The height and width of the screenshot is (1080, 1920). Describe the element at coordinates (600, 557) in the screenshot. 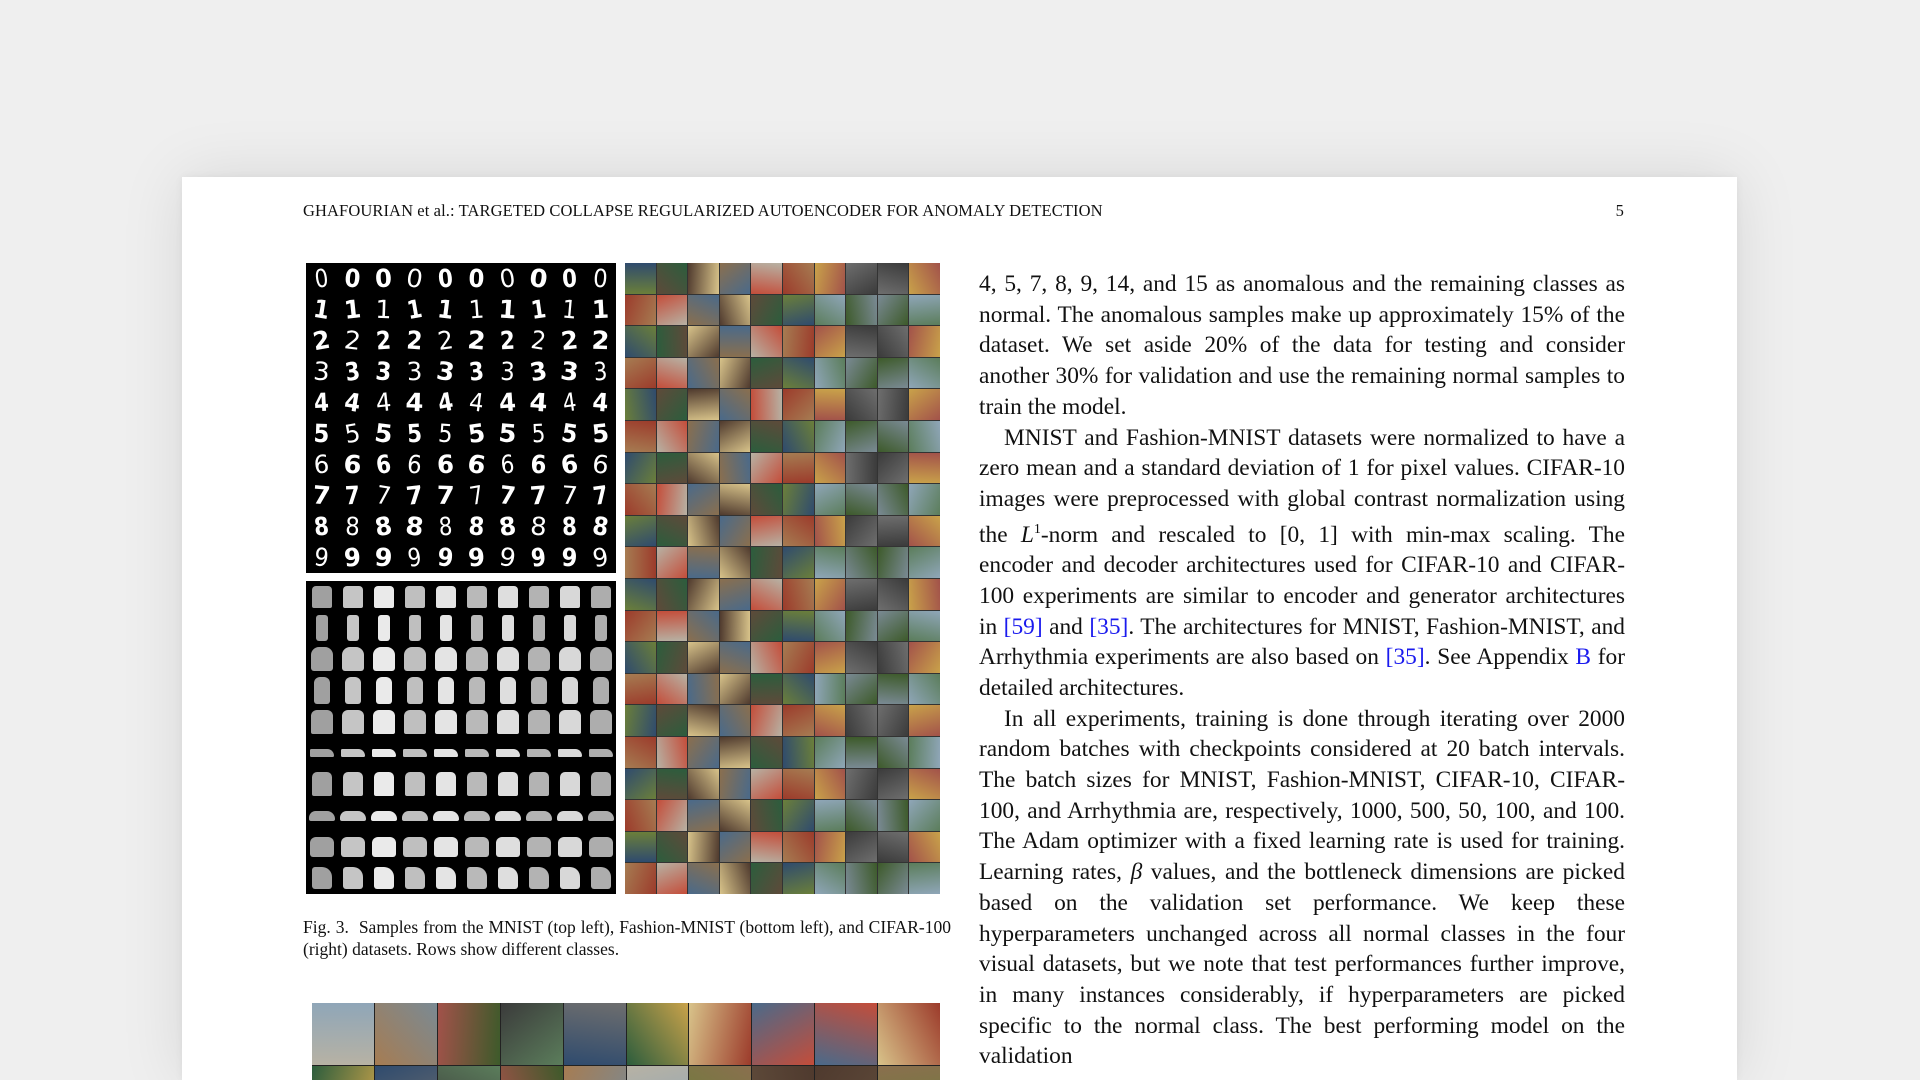

I see `mnist-digit-sample: 9` at that location.